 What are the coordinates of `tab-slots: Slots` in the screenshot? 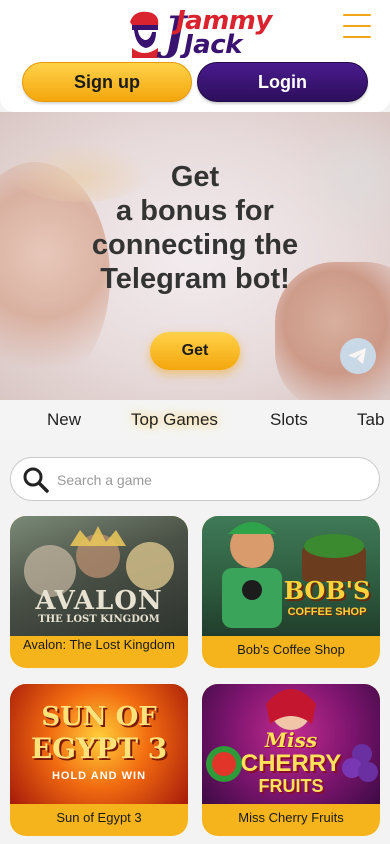 It's located at (289, 420).